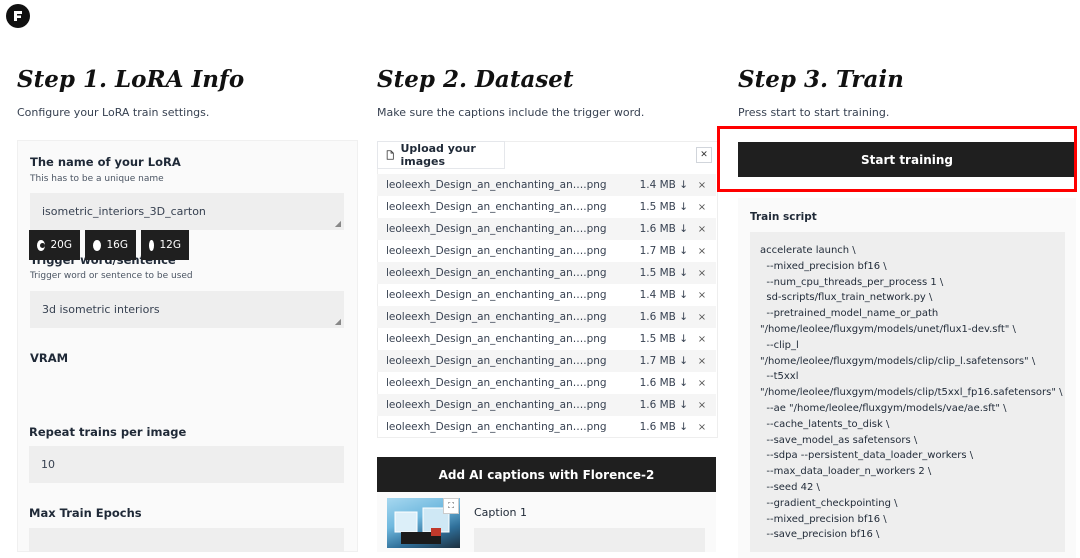 This screenshot has width=1080, height=558. I want to click on fullscreen-icon: ⛶, so click(451, 506).